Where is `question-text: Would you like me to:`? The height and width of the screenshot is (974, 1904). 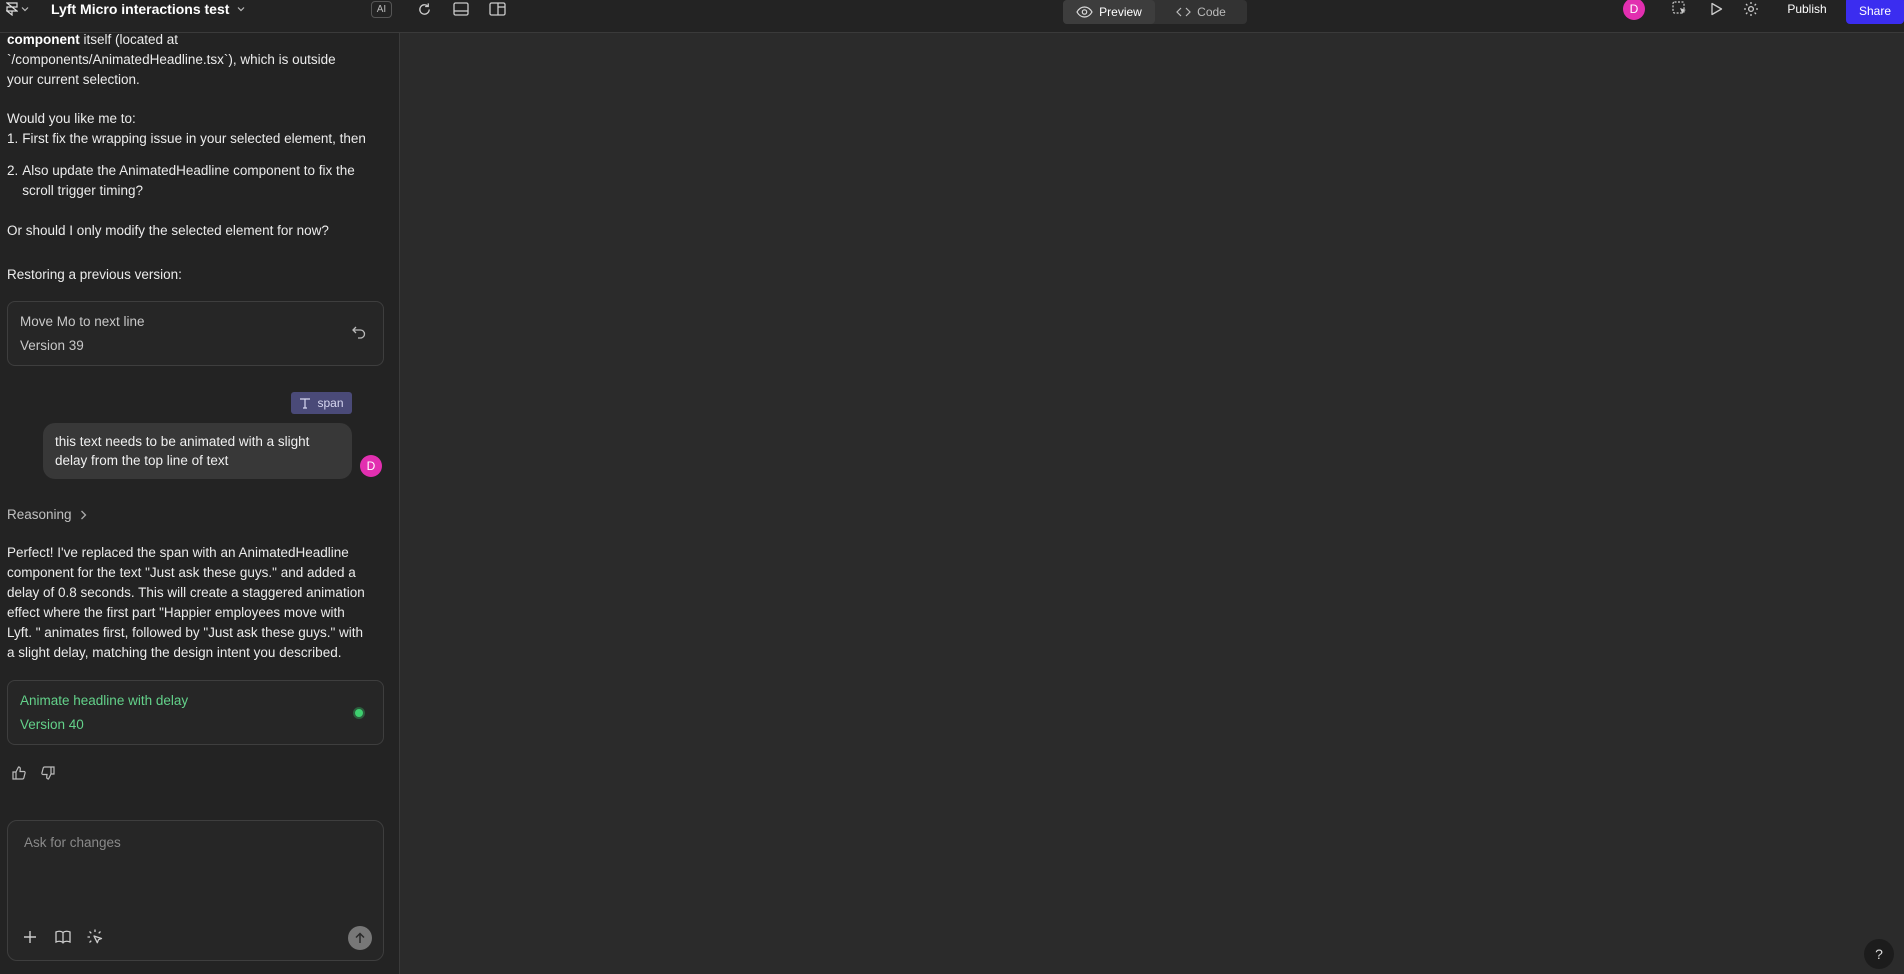 question-text: Would you like me to: is located at coordinates (71, 118).